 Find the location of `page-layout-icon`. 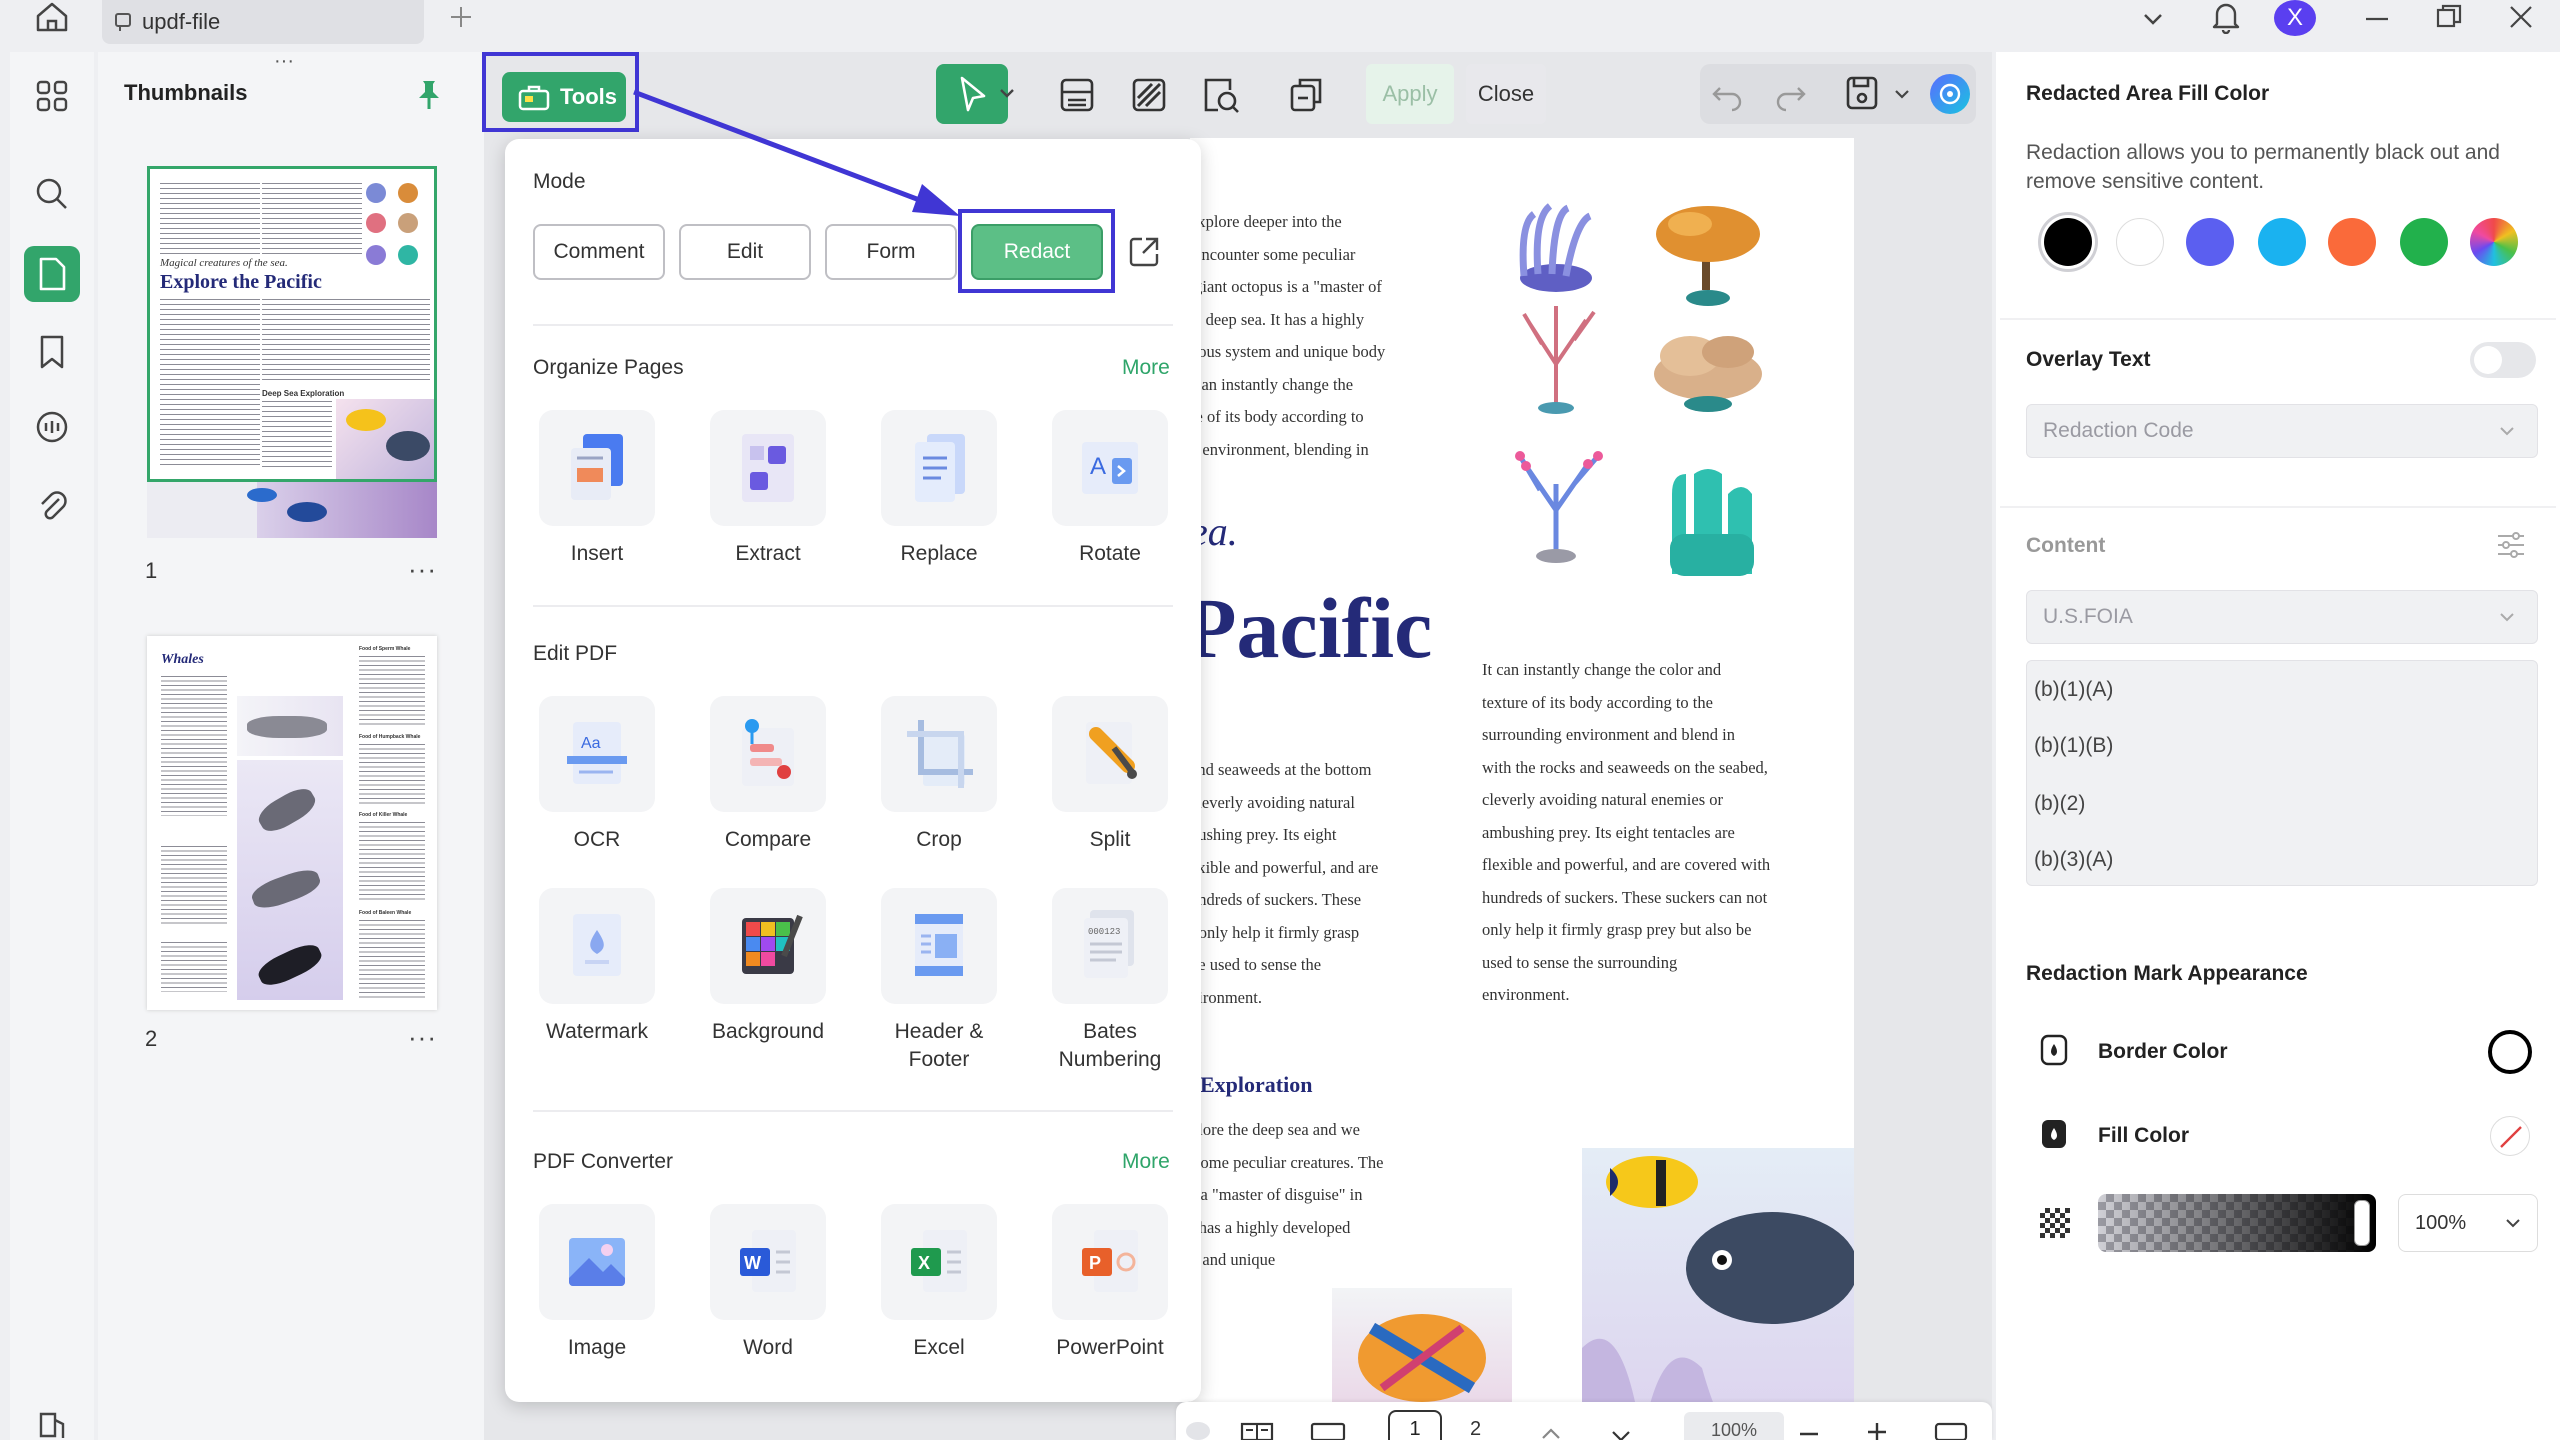

page-layout-icon is located at coordinates (1257, 1430).